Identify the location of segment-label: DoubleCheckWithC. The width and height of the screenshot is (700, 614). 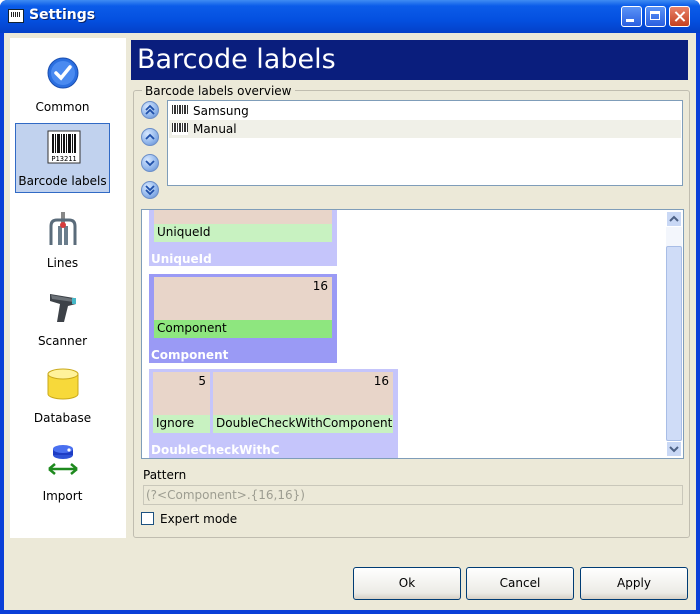
(215, 450).